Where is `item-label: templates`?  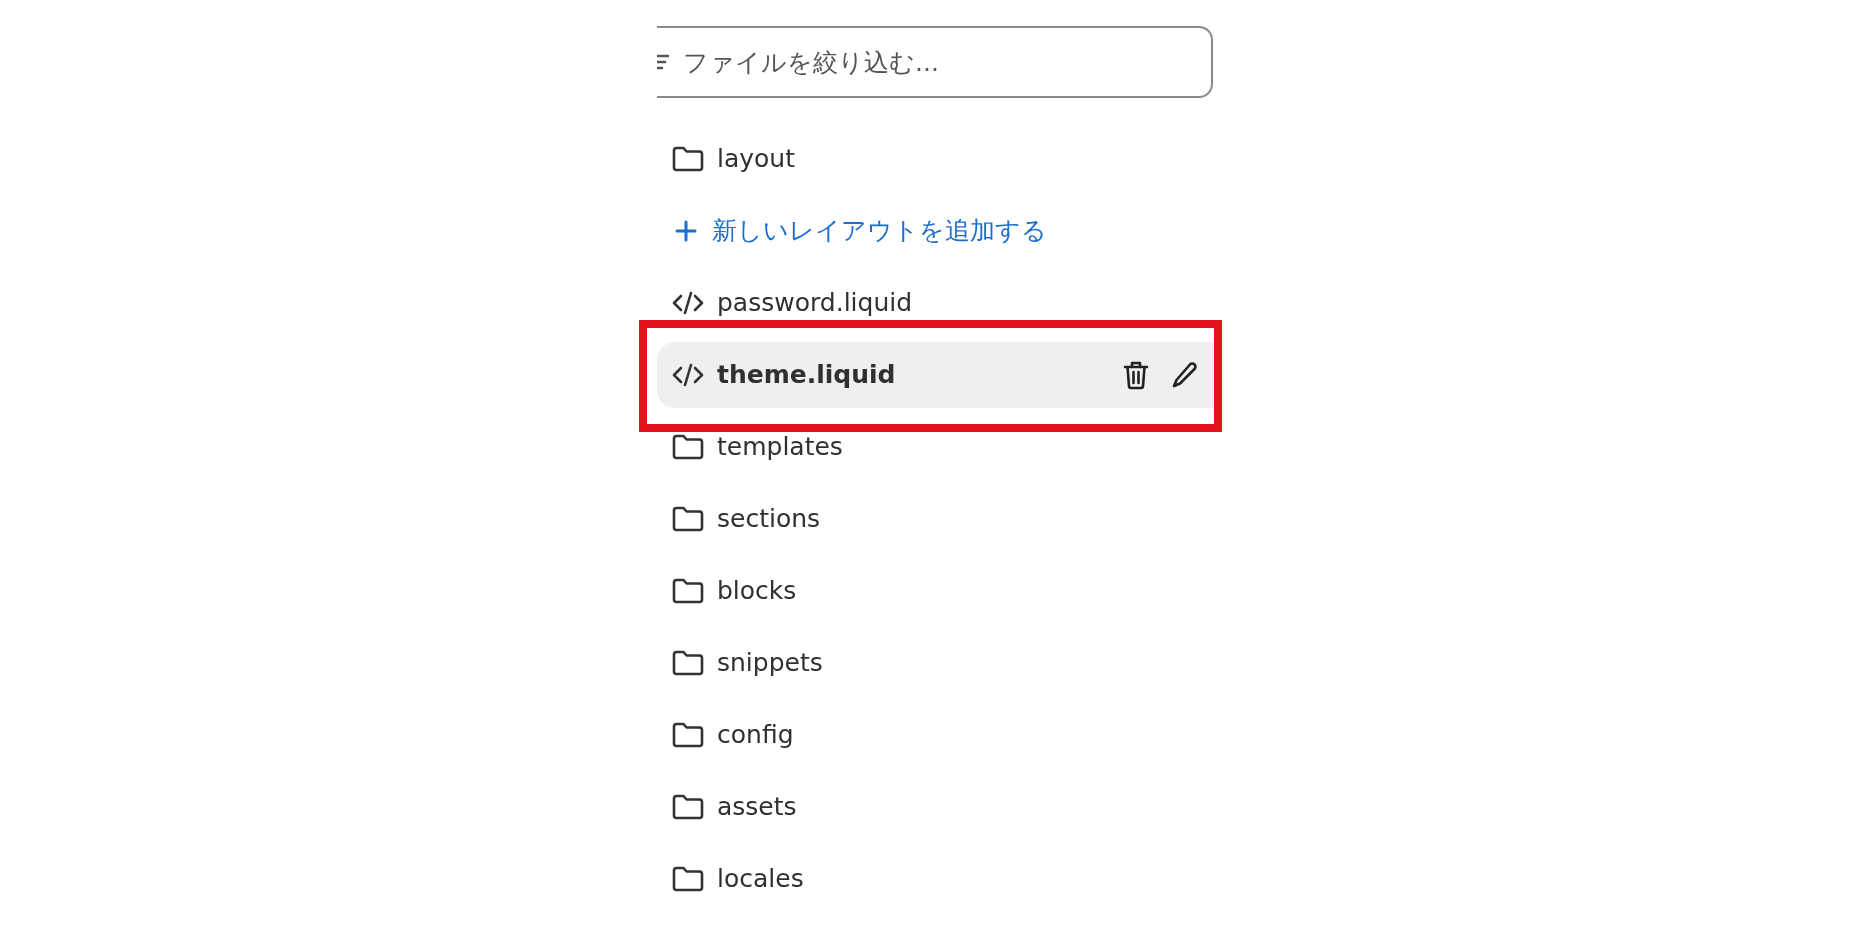 item-label: templates is located at coordinates (780, 447).